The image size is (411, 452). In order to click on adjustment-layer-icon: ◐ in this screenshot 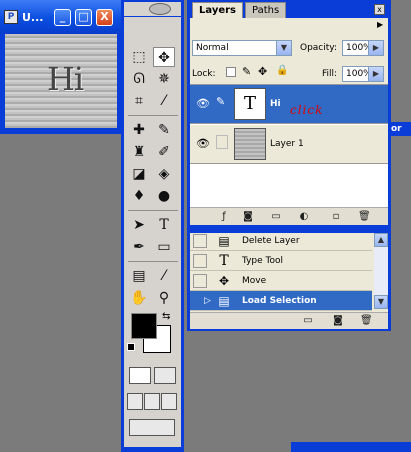, I will do `click(304, 217)`.